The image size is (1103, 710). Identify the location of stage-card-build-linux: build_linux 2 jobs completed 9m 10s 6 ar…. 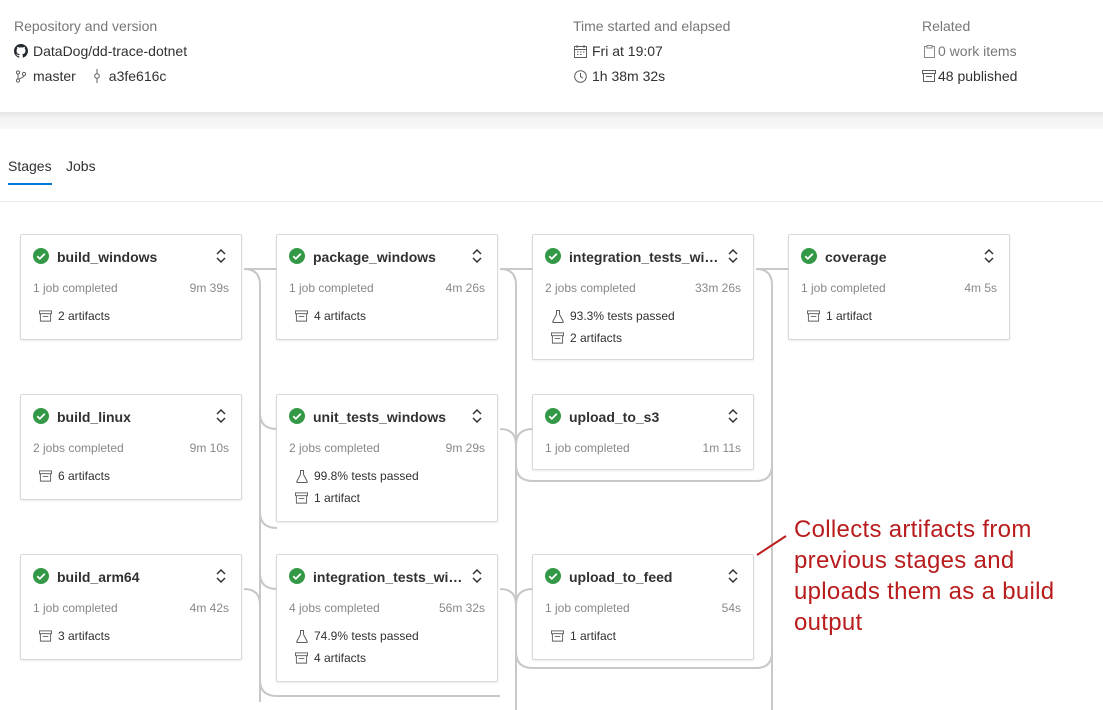
(131, 447).